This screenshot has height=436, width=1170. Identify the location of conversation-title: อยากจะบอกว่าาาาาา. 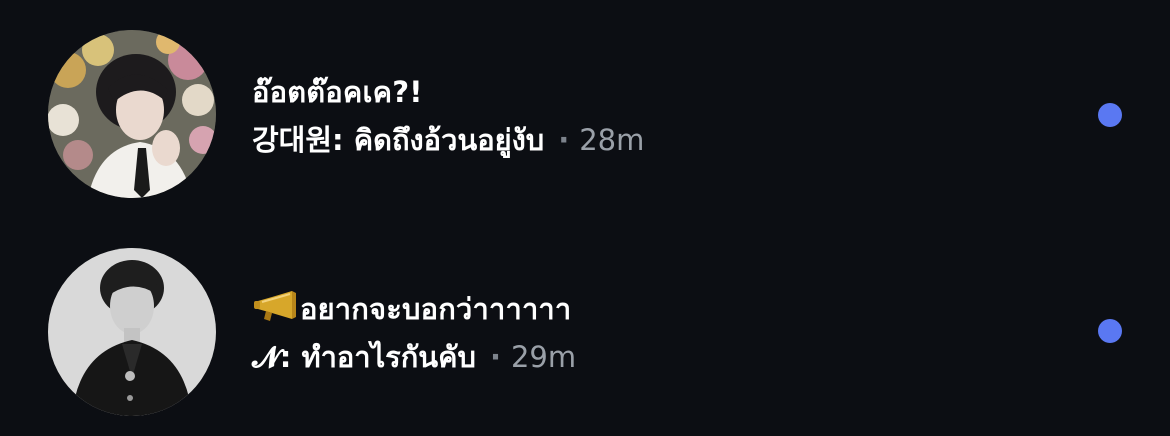
(436, 309).